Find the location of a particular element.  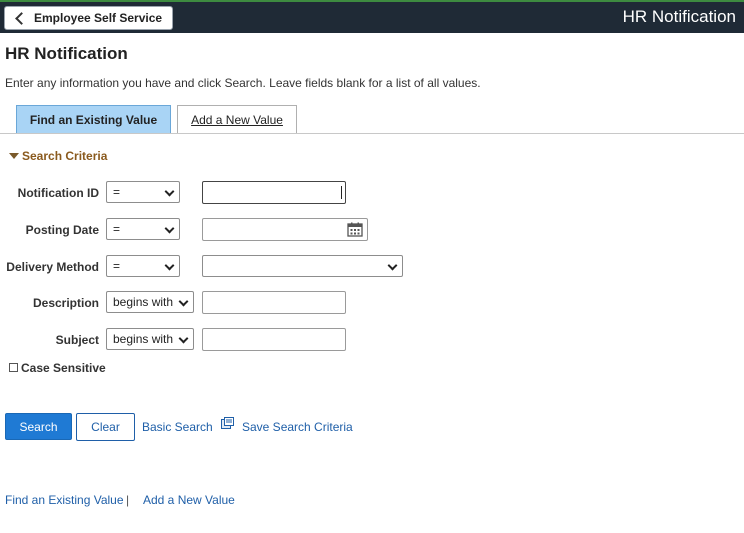

tab-find-existing-value: Find an Existing Value is located at coordinates (93, 119).